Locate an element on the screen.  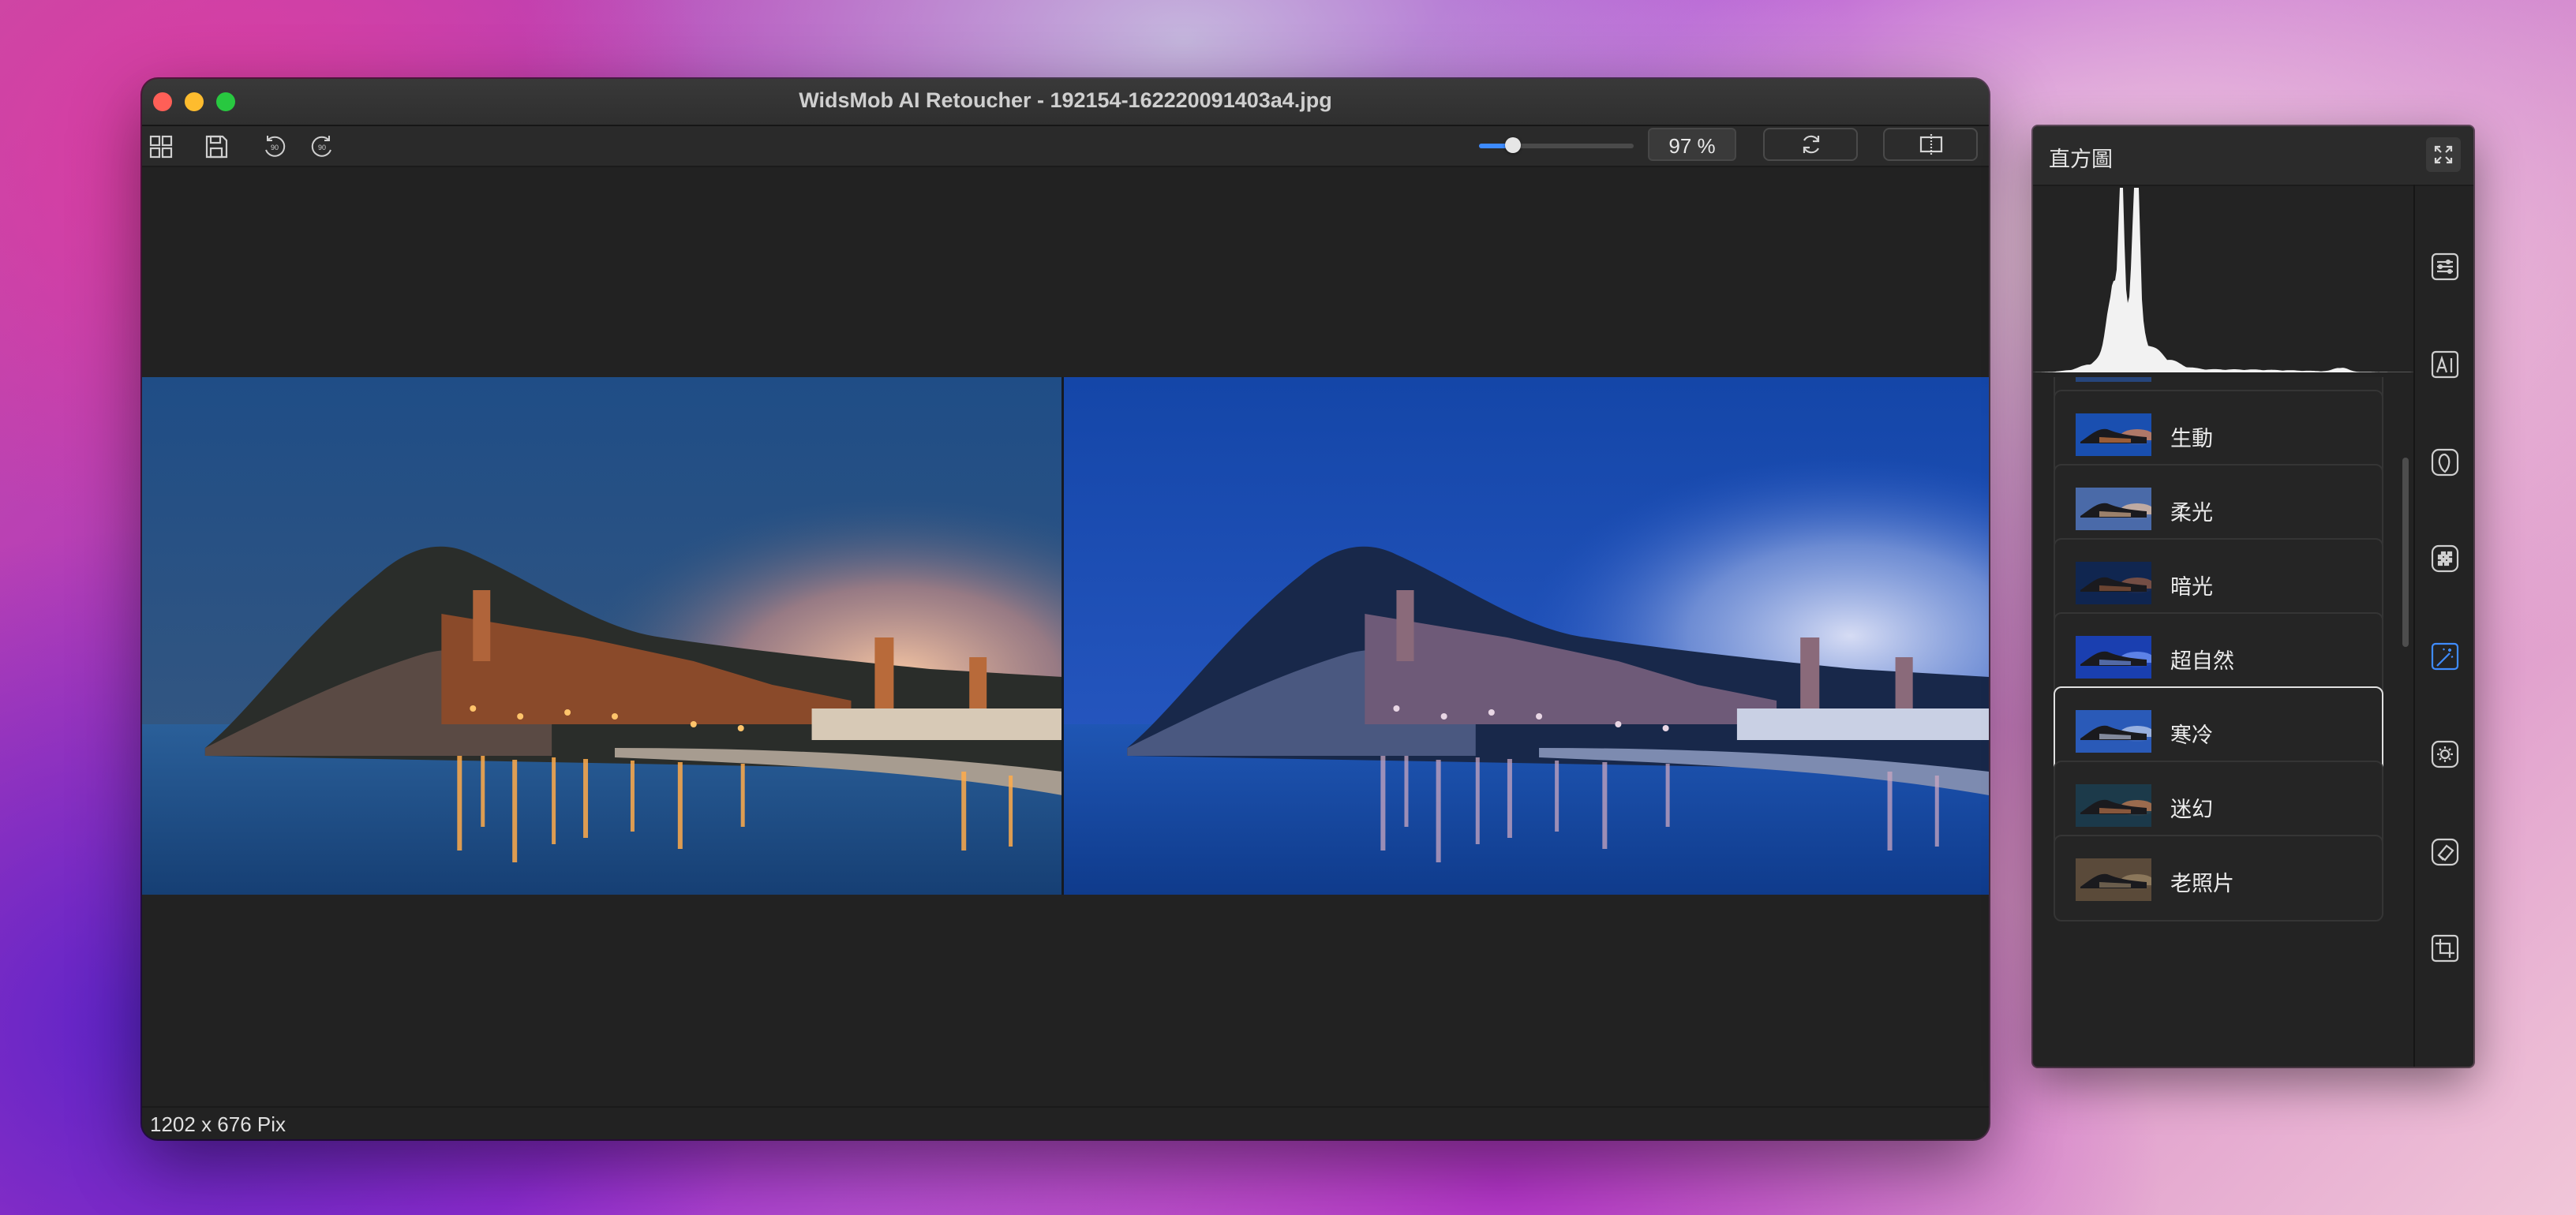
preset-label: 超自然 is located at coordinates (2202, 661).